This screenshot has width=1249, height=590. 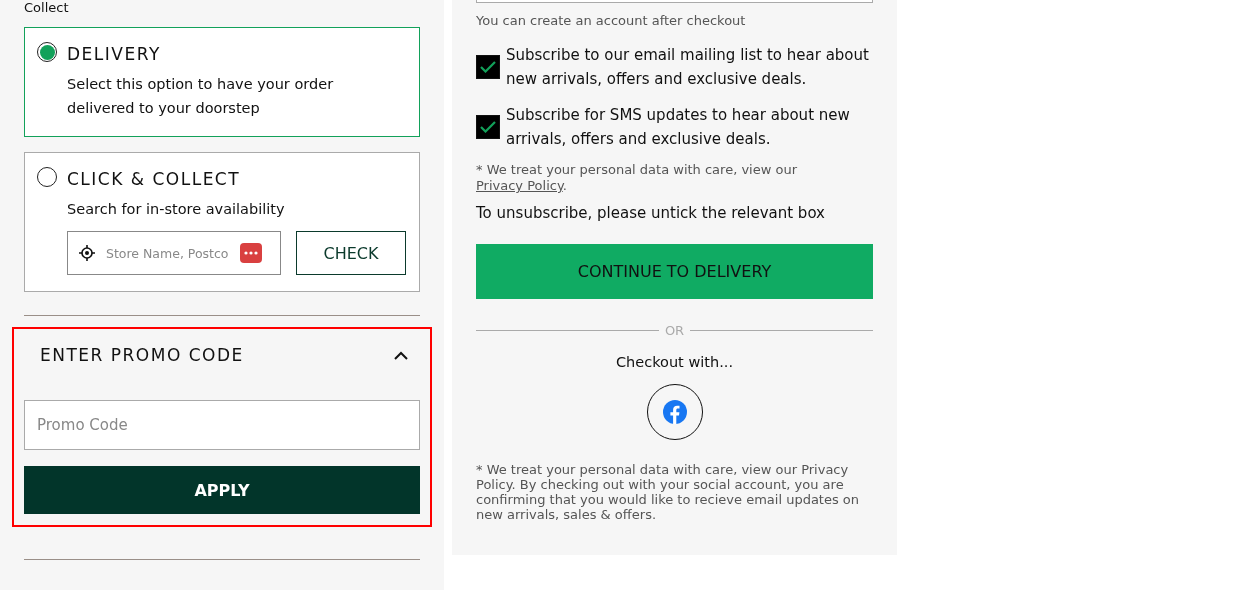 I want to click on delivery-option-card: DELIVERY Select this option to have your order delivered to your doorstep, so click(x=222, y=82).